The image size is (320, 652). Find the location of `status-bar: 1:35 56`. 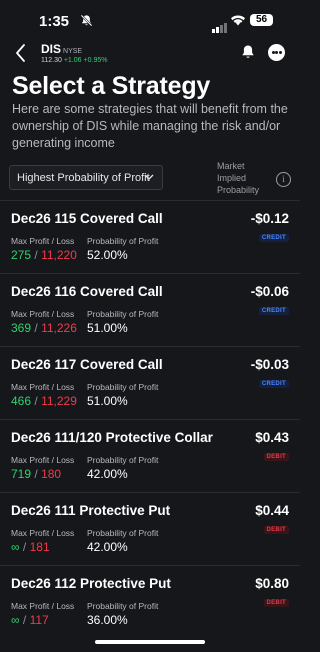

status-bar: 1:35 56 is located at coordinates (150, 19).